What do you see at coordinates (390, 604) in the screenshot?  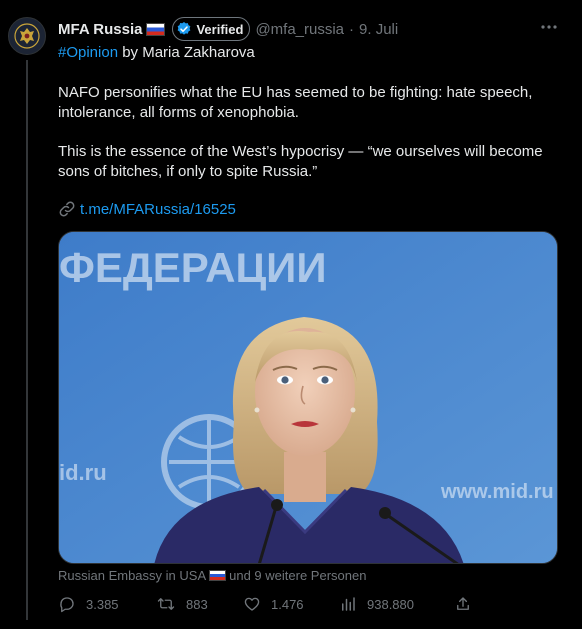 I see `views-count: 938.880` at bounding box center [390, 604].